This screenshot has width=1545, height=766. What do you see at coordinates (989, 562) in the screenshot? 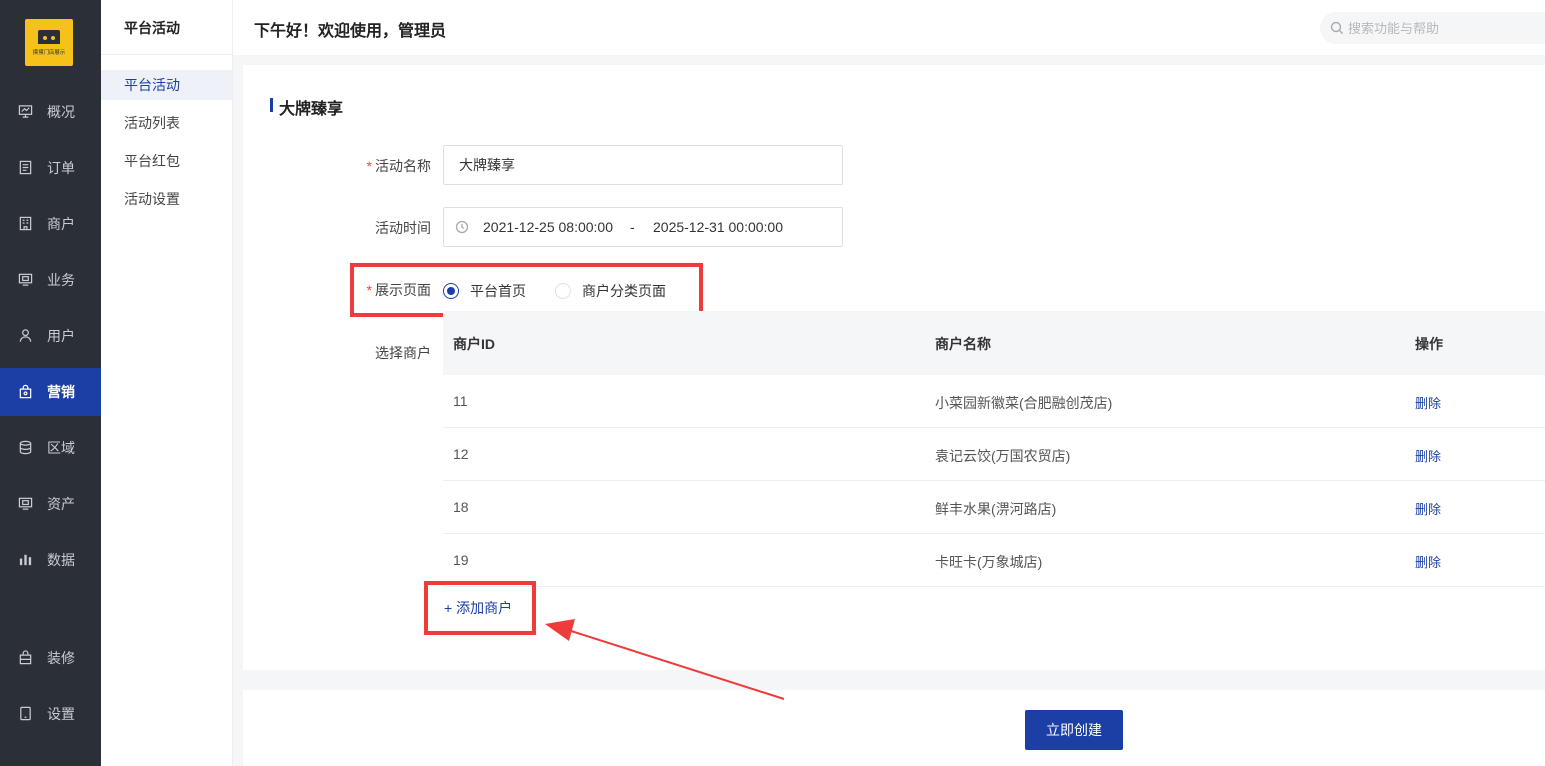
I see `merchant-name: 卡旺卡(万象城店)` at bounding box center [989, 562].